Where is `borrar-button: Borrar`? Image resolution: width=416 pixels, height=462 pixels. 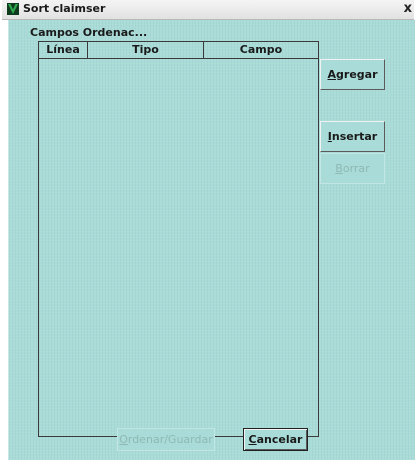
borrar-button: Borrar is located at coordinates (352, 168).